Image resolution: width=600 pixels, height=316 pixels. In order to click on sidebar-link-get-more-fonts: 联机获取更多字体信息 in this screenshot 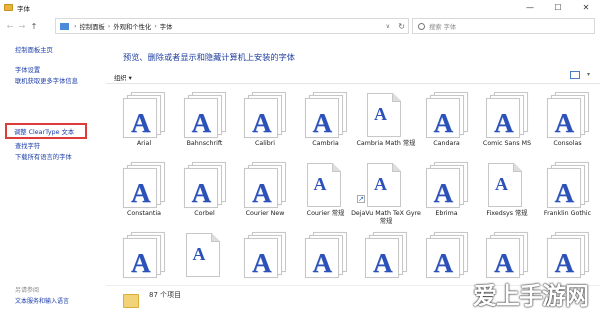, I will do `click(46, 80)`.